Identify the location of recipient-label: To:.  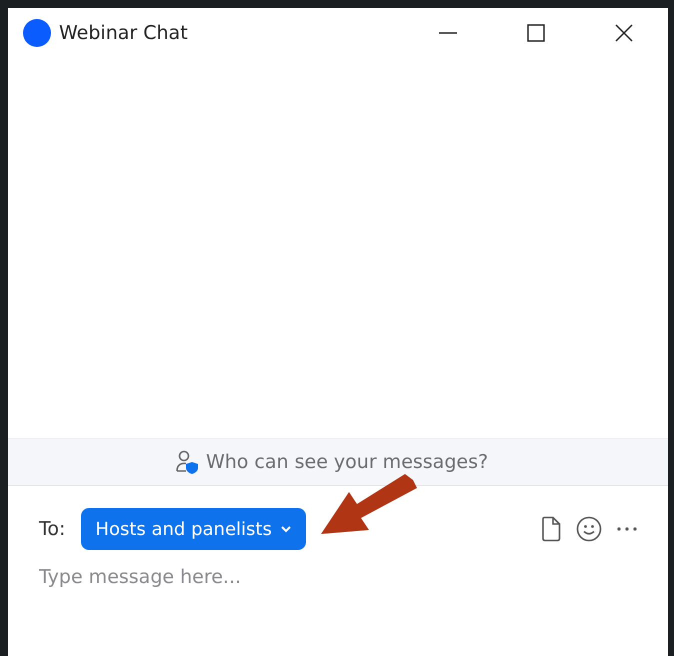
(52, 529).